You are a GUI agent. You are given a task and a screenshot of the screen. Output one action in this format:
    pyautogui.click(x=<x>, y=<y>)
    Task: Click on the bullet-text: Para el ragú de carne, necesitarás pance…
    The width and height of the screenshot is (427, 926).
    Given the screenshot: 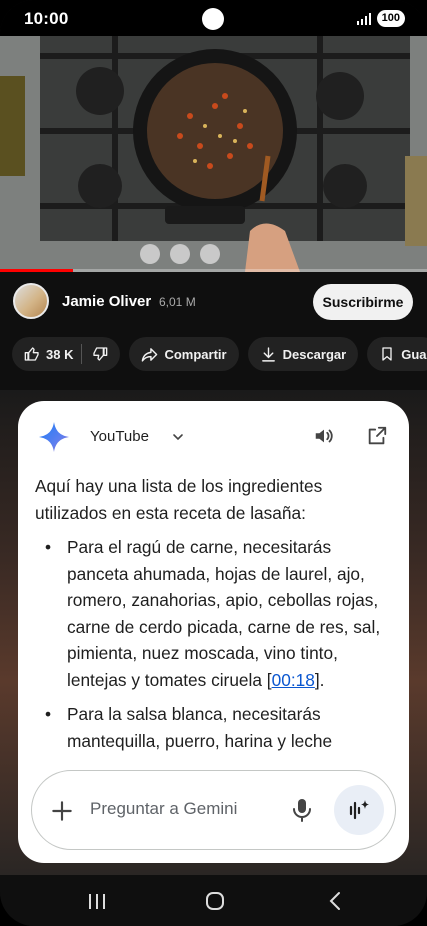 What is the action you would take?
    pyautogui.click(x=224, y=613)
    